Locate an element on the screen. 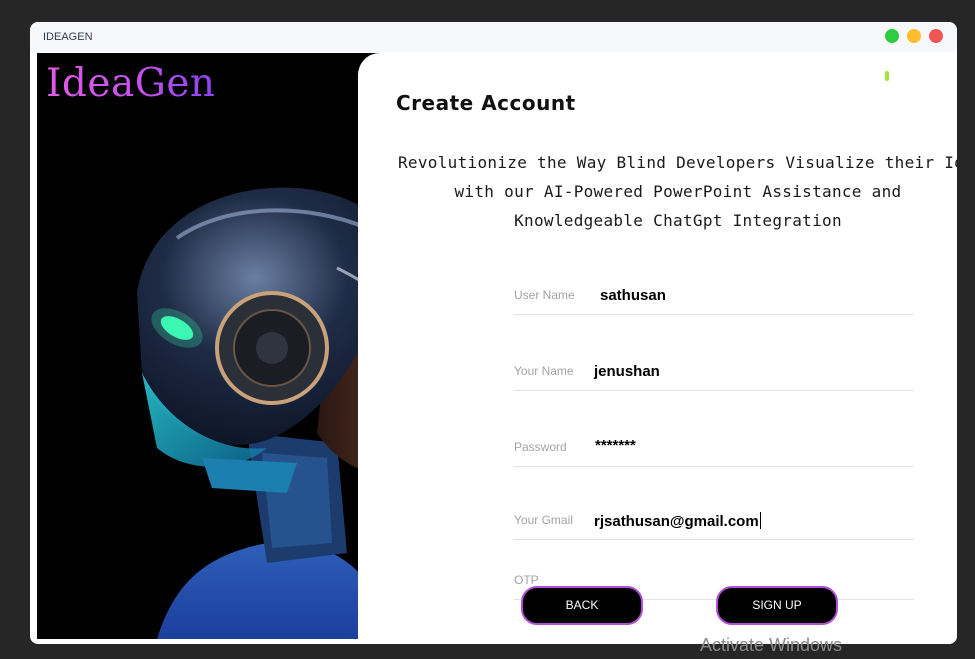 This screenshot has height=659, width=975. text-caret is located at coordinates (760, 520).